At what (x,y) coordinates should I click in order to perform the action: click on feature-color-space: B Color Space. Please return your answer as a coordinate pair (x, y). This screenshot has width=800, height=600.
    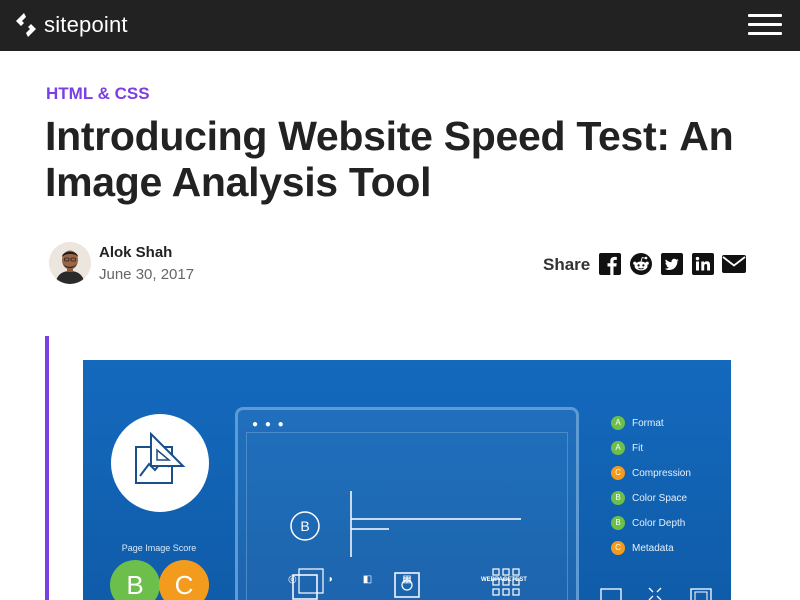
    Looking at the image, I should click on (649, 498).